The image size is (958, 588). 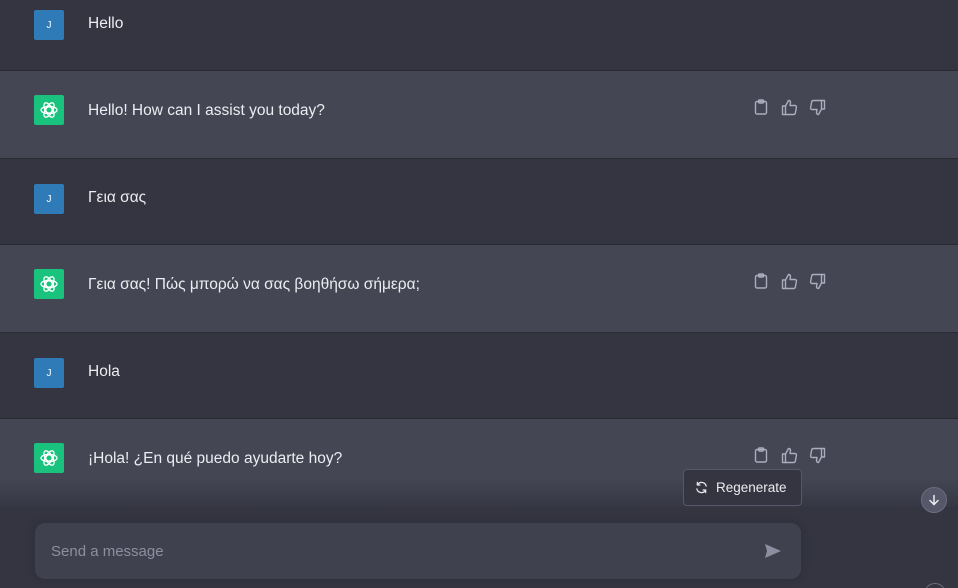 I want to click on message-input-box, so click(x=418, y=551).